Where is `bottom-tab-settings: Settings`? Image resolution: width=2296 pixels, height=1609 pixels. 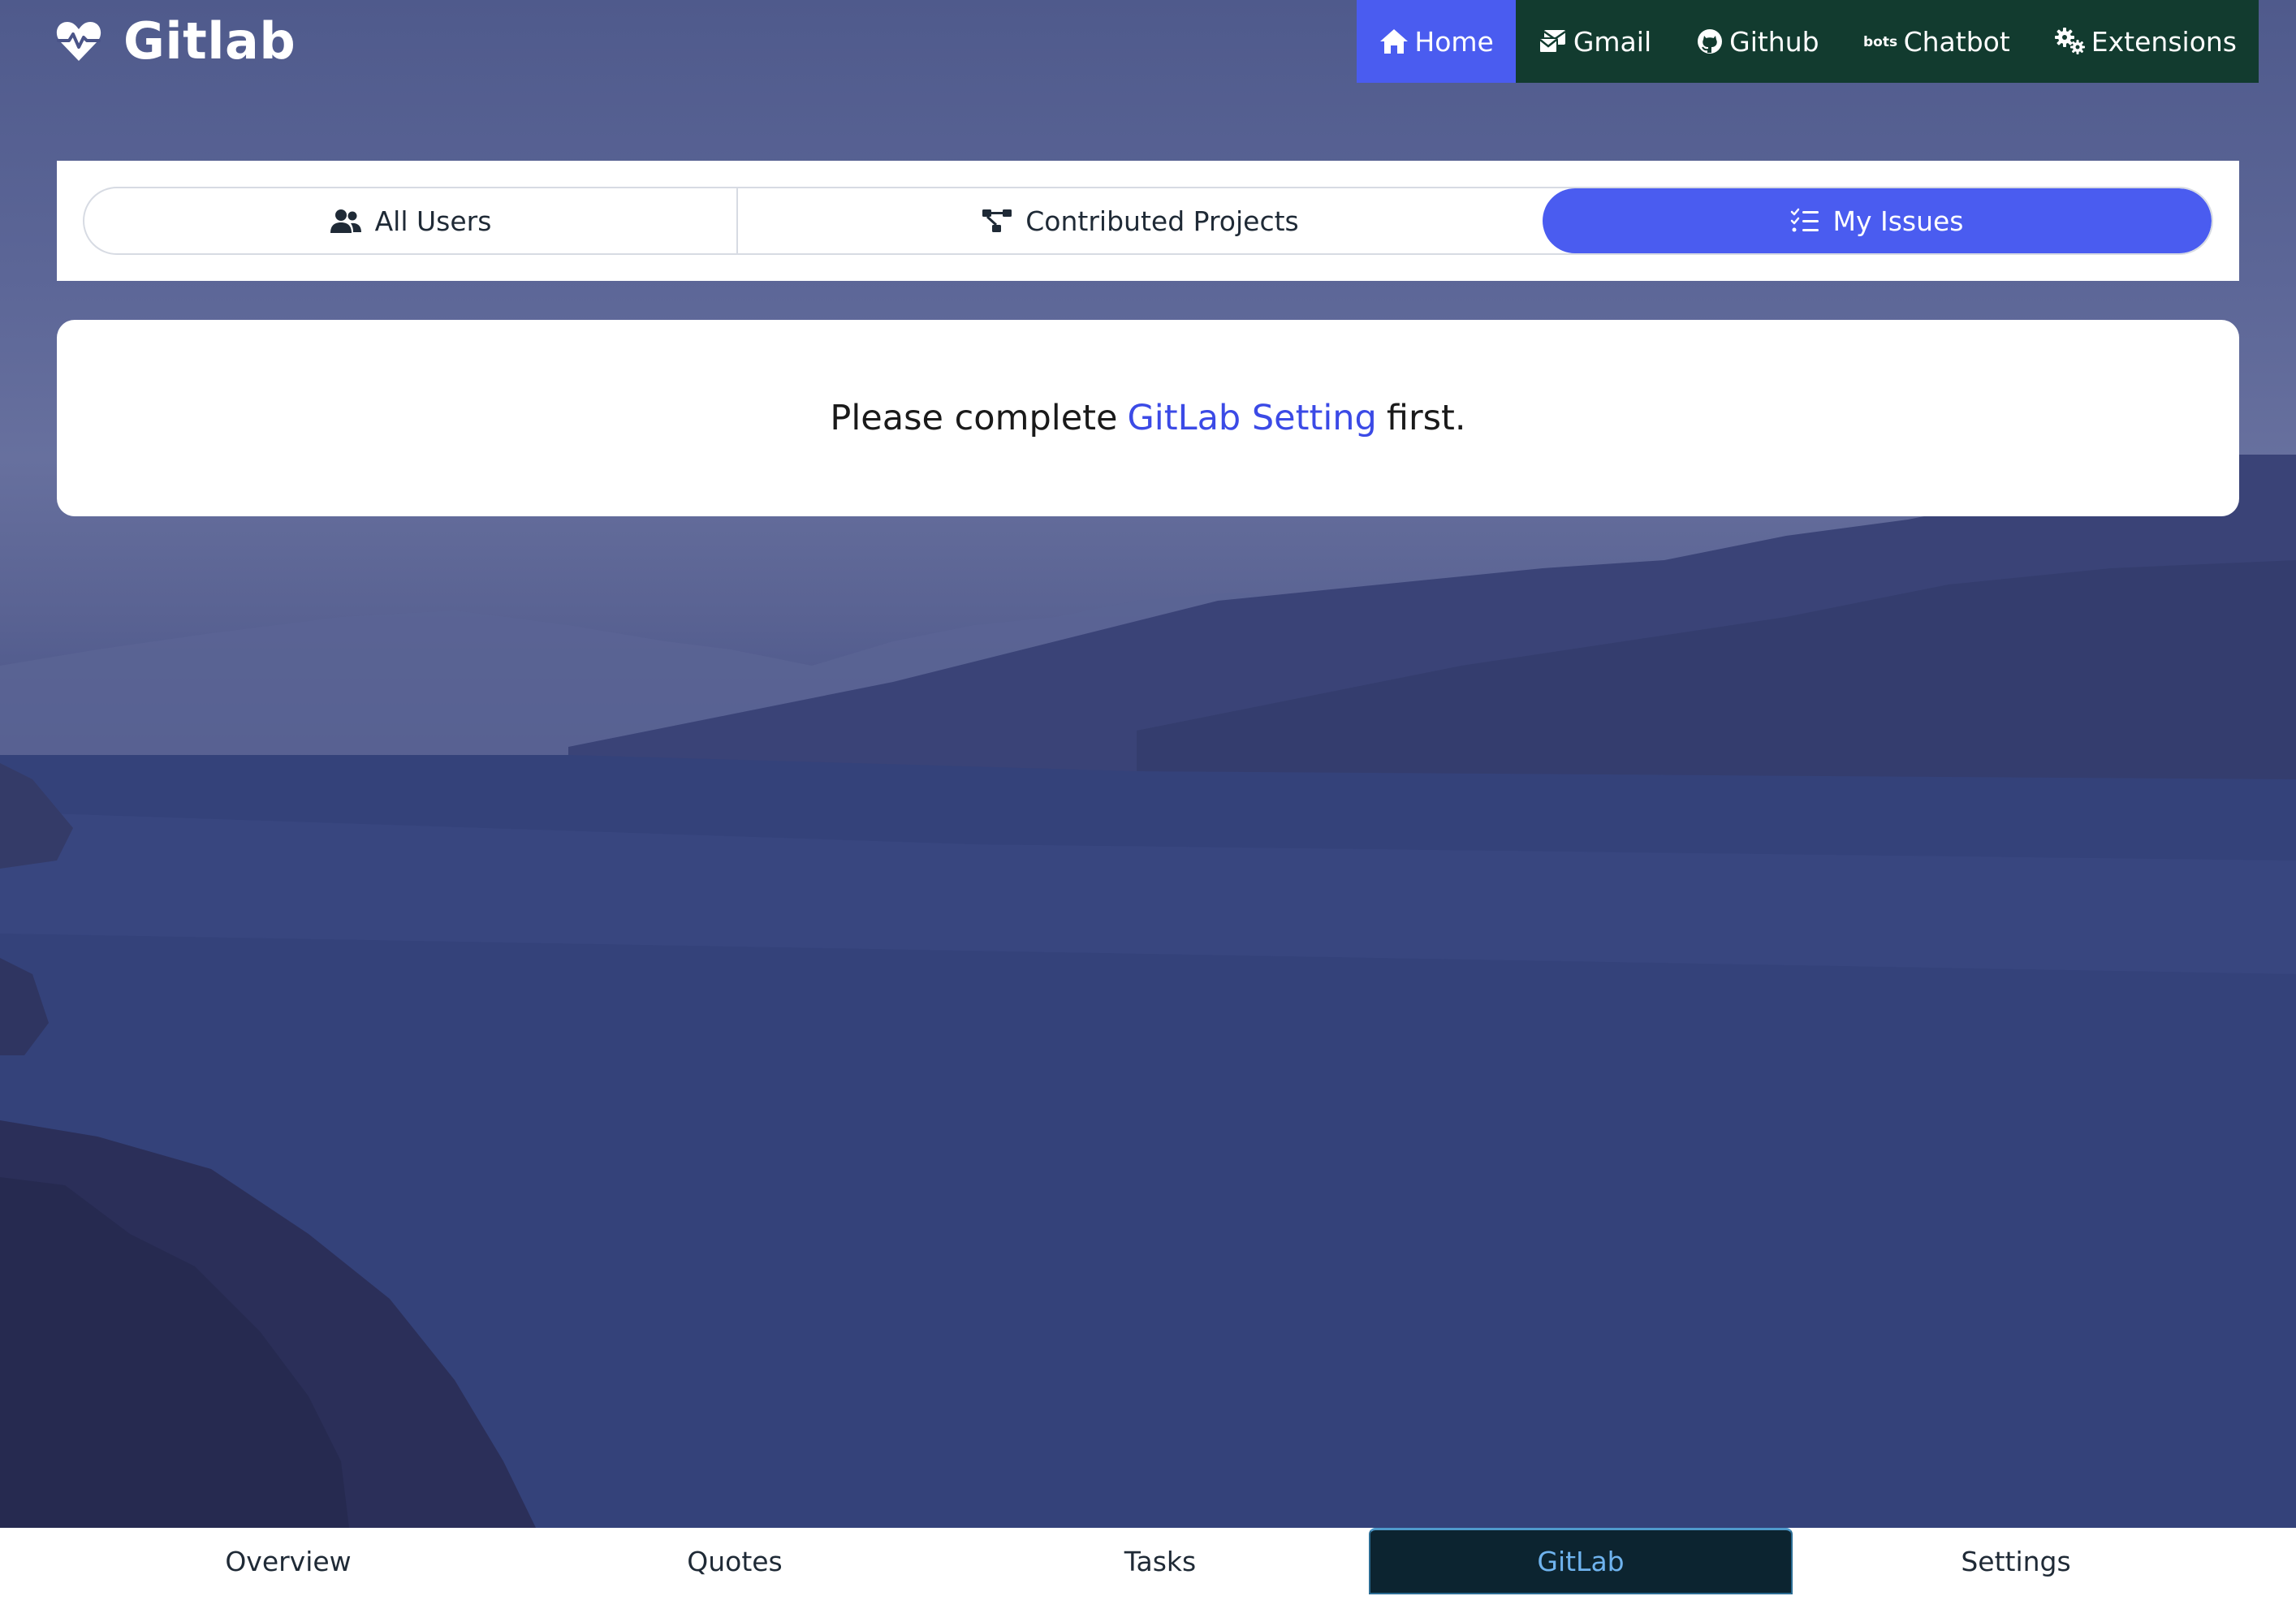 bottom-tab-settings: Settings is located at coordinates (2016, 1561).